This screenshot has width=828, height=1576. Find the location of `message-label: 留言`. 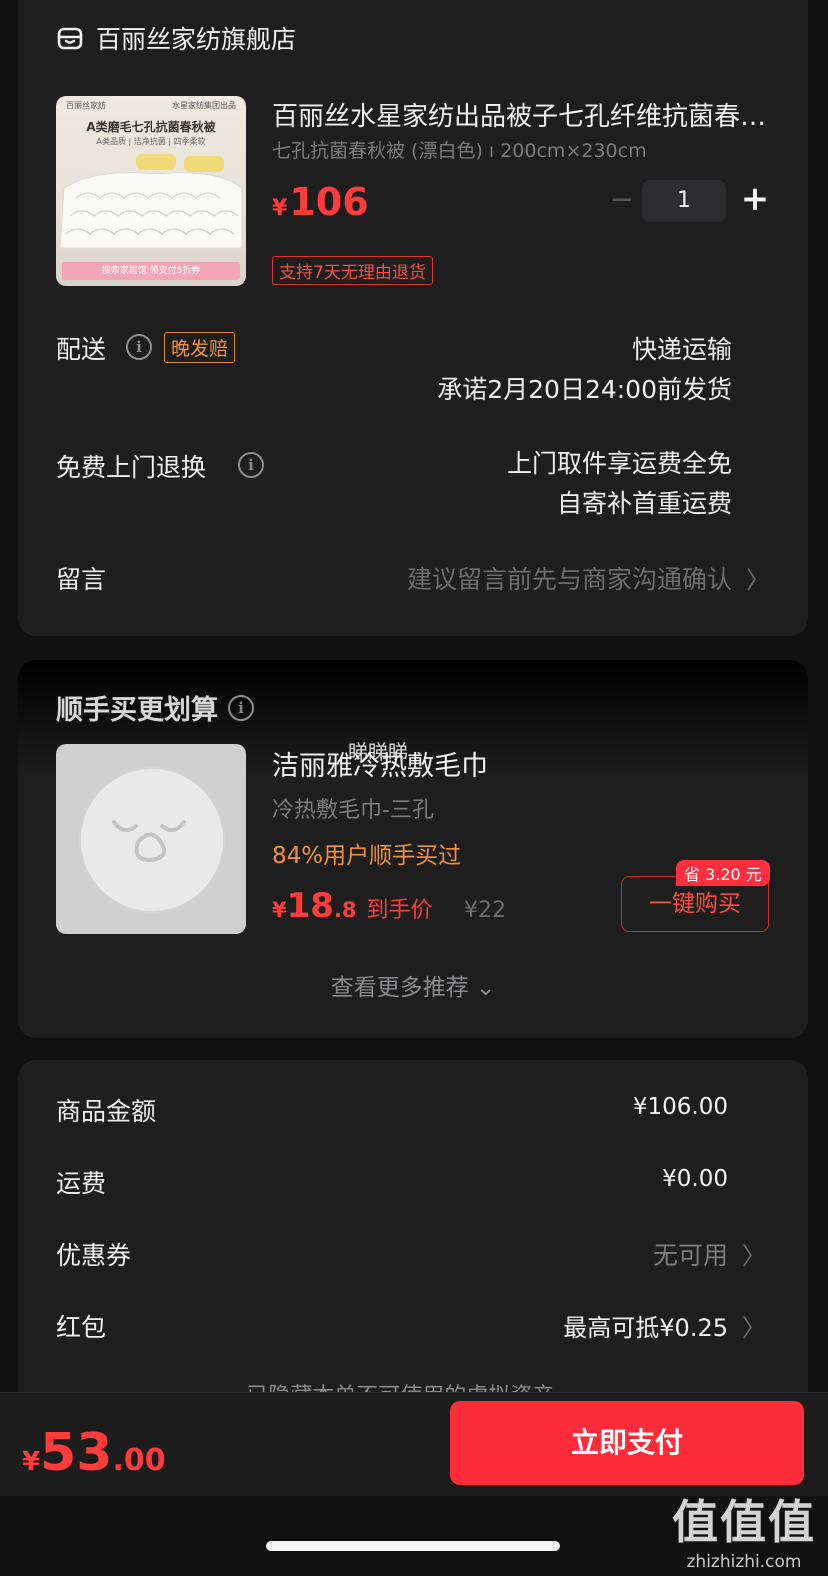

message-label: 留言 is located at coordinates (81, 579).